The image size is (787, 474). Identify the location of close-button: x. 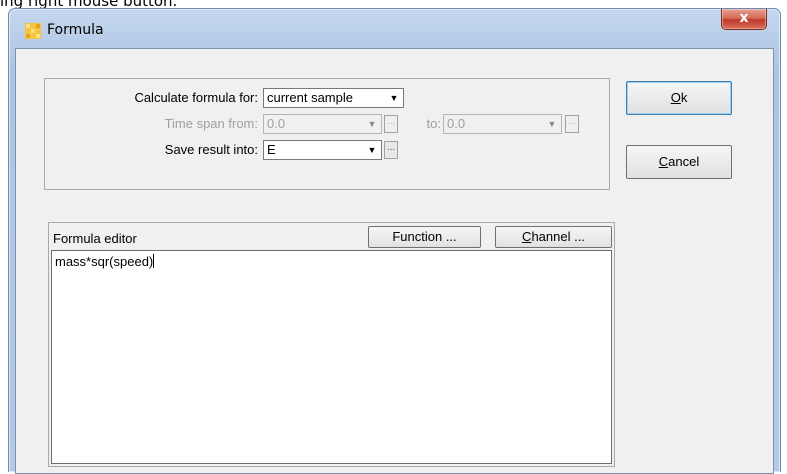
(744, 19).